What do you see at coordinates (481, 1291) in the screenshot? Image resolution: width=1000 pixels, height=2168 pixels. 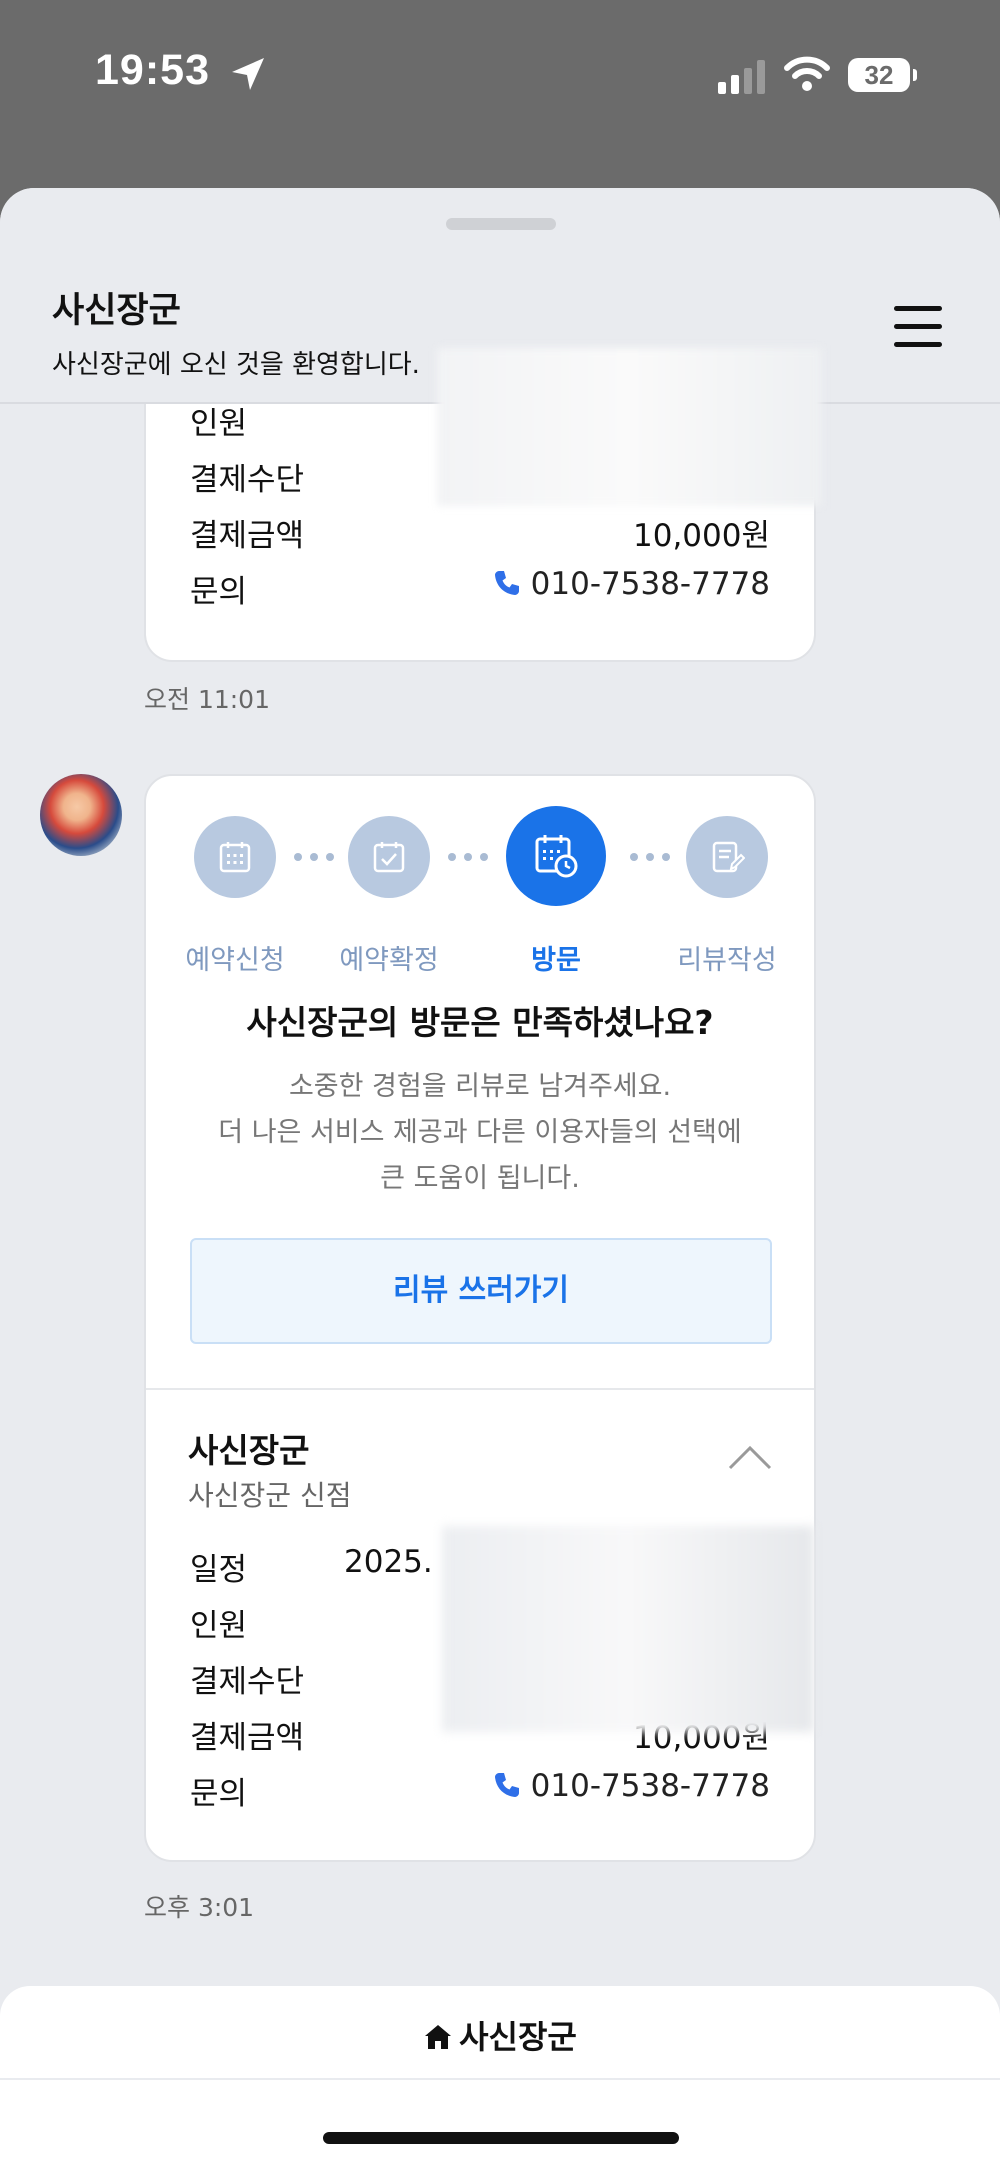 I see `write-review-button: 리뷰 쓰러가기` at bounding box center [481, 1291].